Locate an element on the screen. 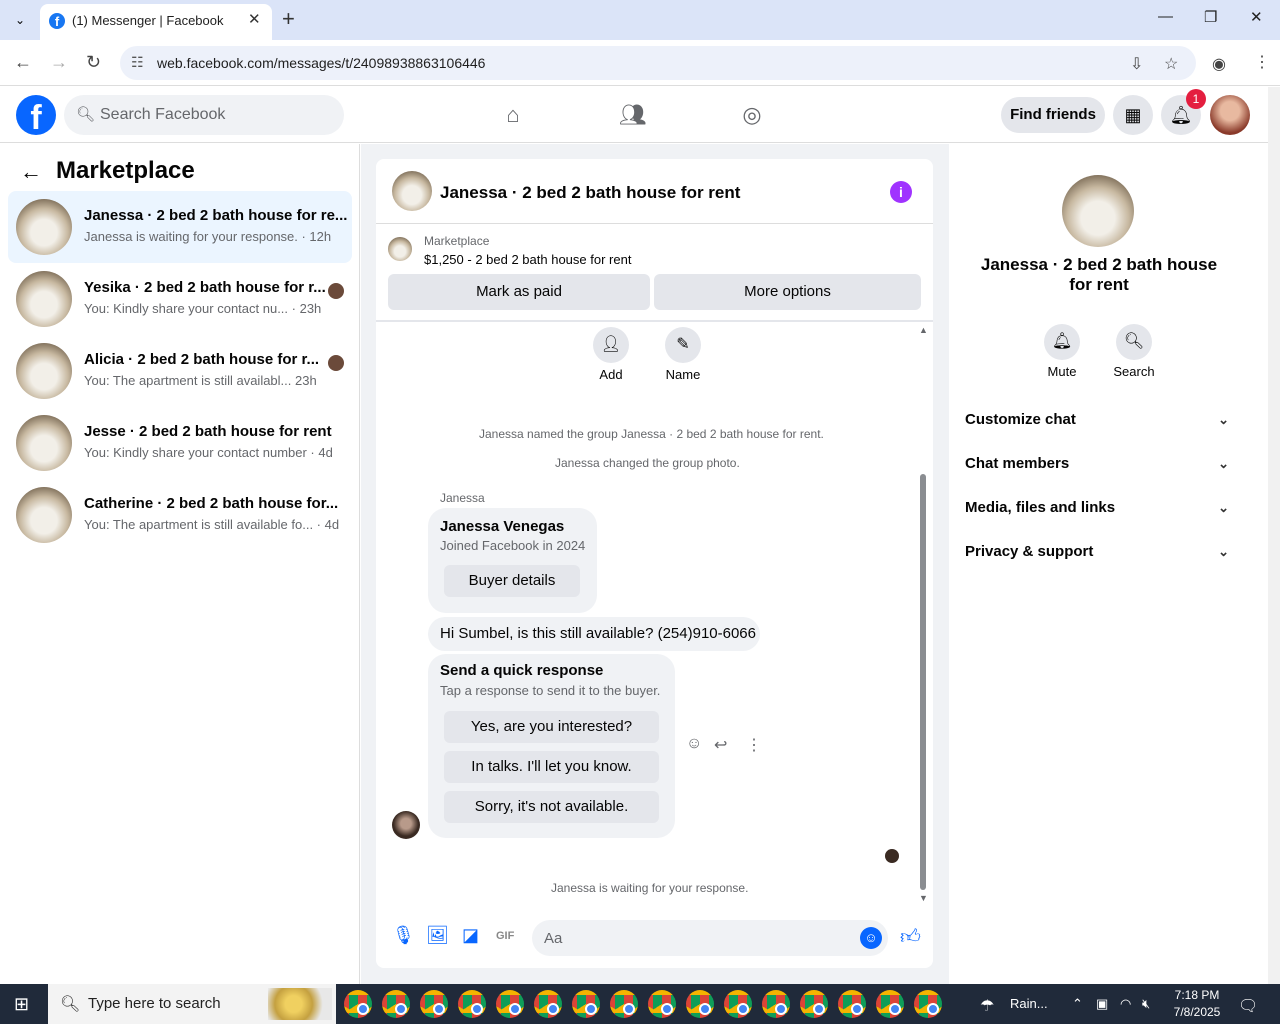 Image resolution: width=1280 pixels, height=1024 pixels. scroll-up-arrow-icon: ▲ is located at coordinates (923, 330).